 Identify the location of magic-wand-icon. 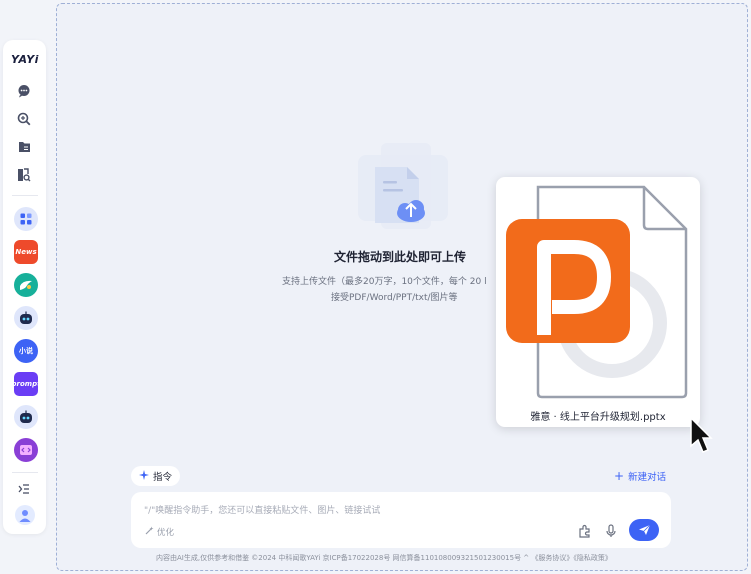
(149, 532).